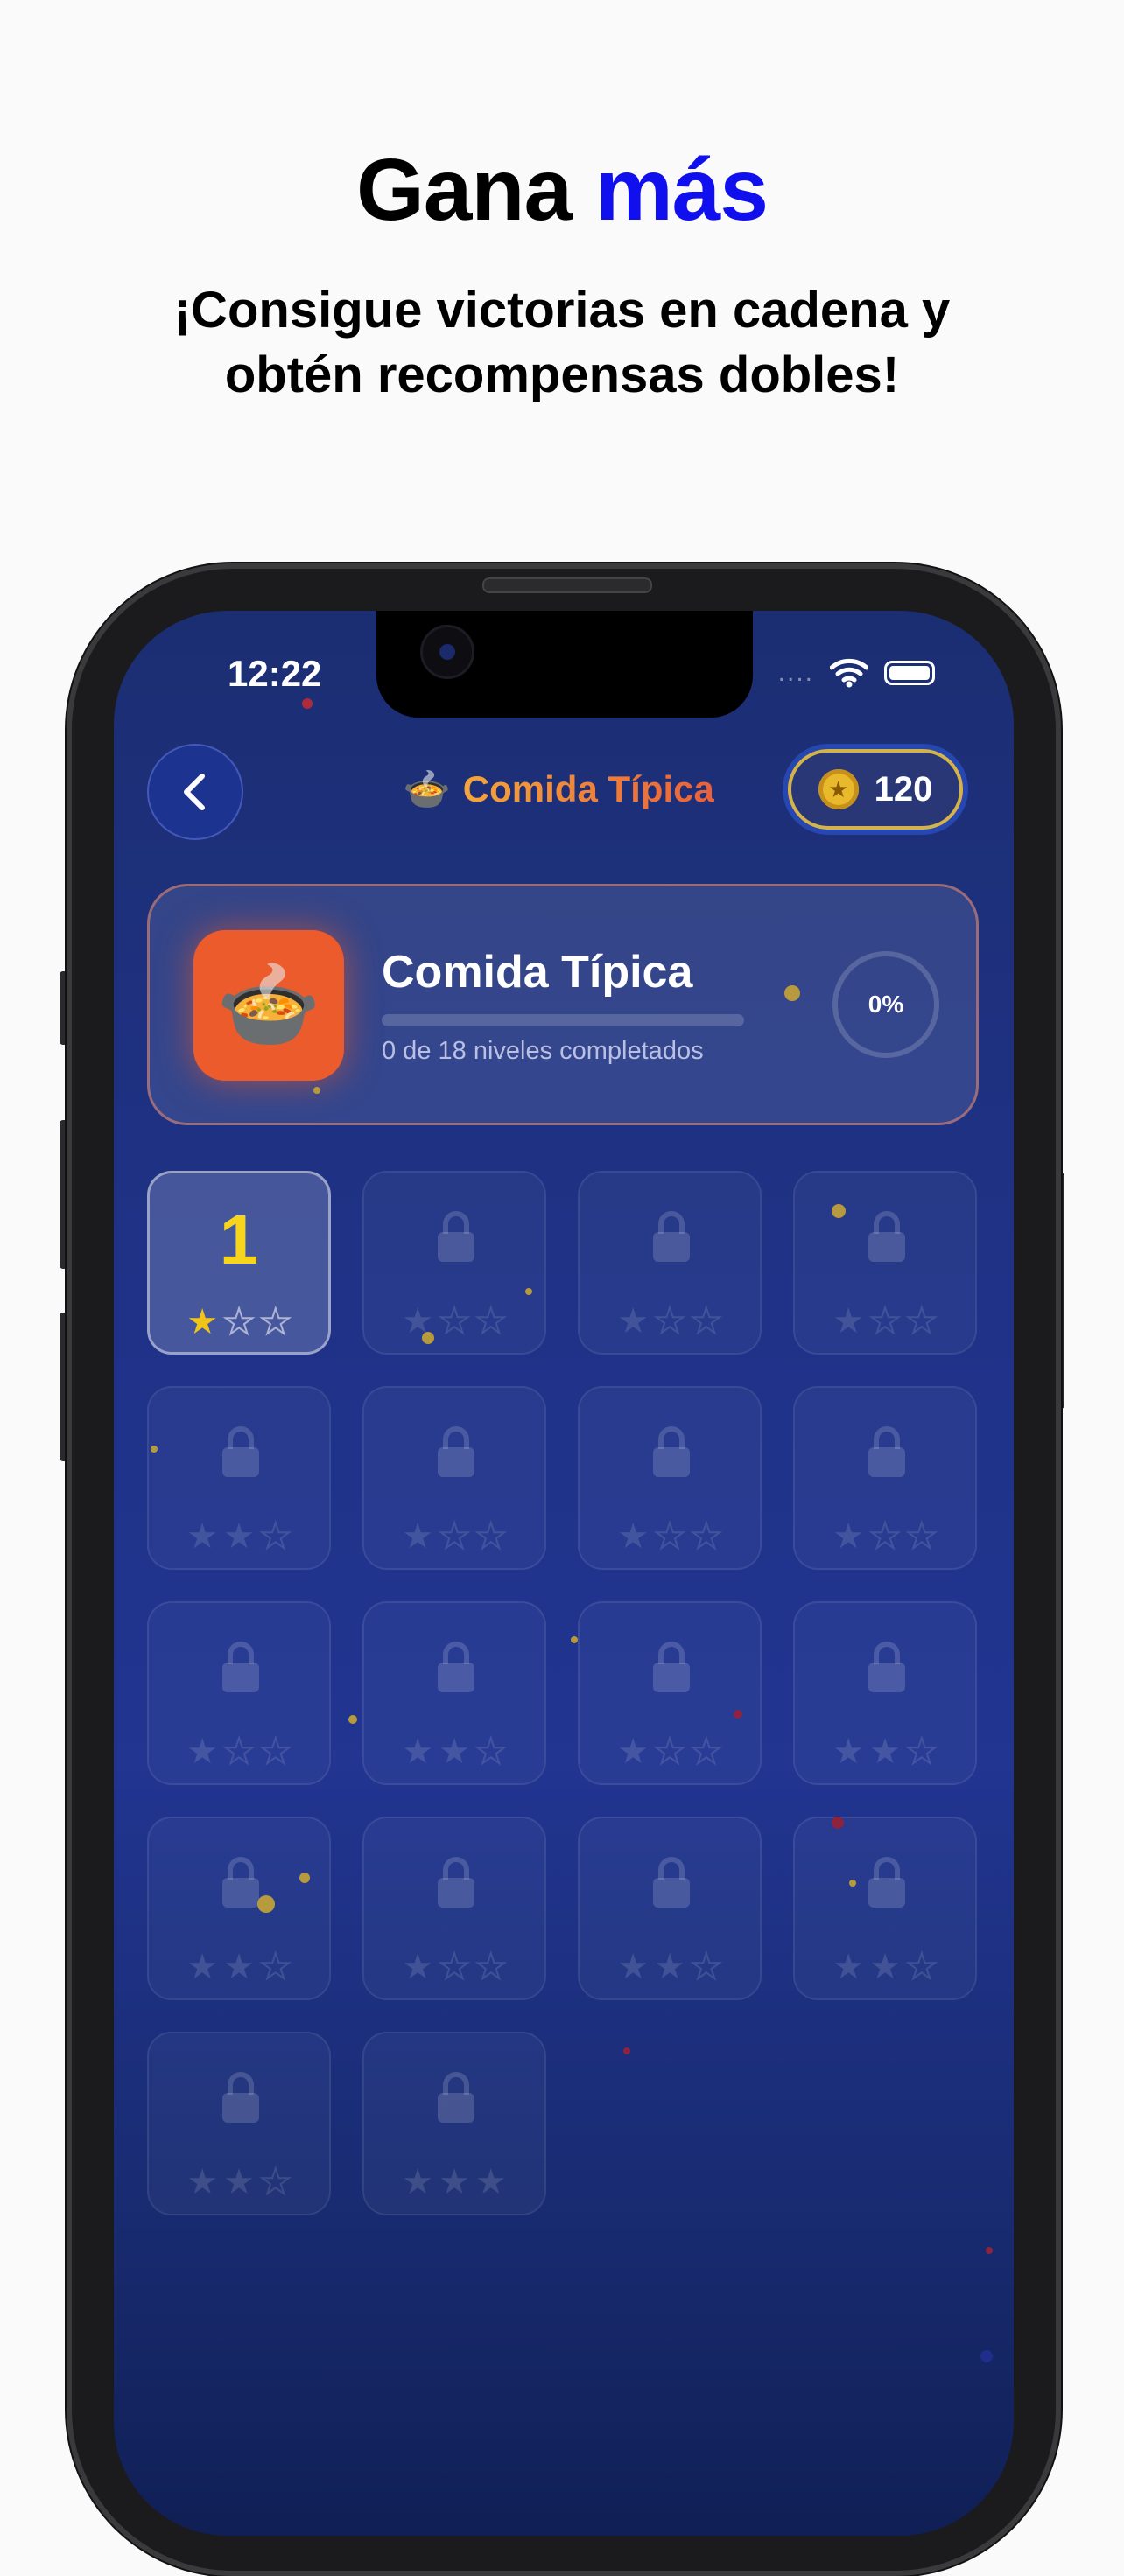 This screenshot has width=1124, height=2576. I want to click on headline-main: Gana, so click(464, 190).